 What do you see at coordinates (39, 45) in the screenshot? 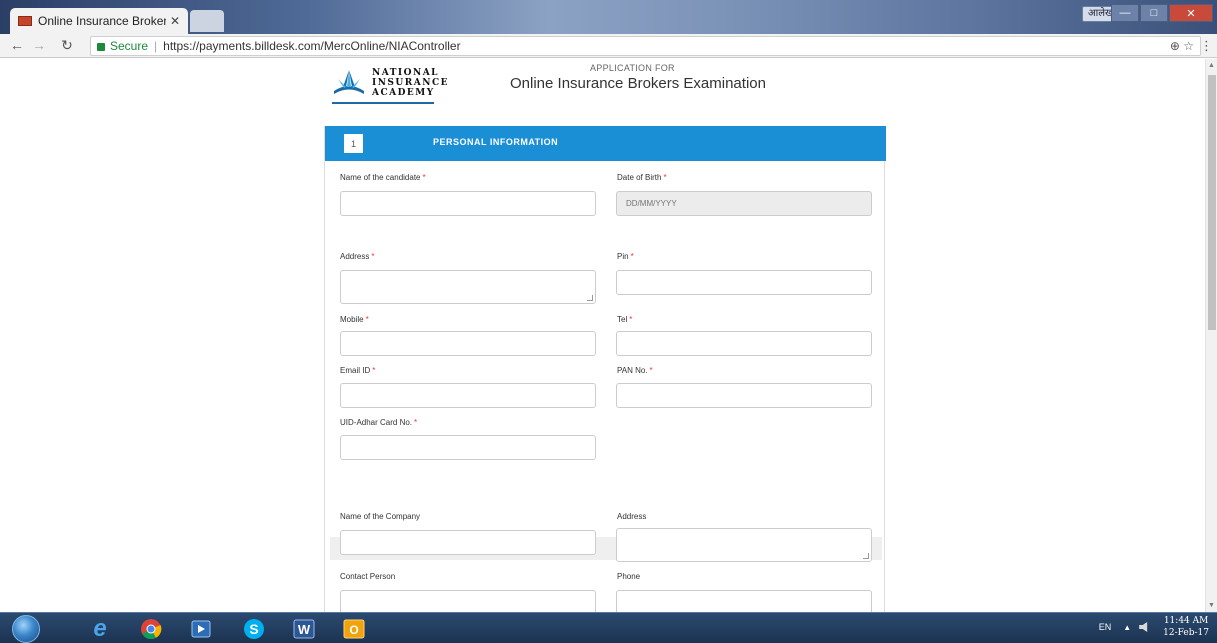
I see `forward-arrow-icon: →` at bounding box center [39, 45].